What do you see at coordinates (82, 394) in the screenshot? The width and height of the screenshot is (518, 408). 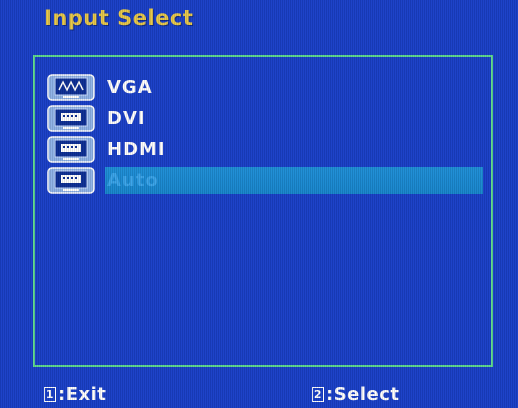 I see `exit-label: :Exit` at bounding box center [82, 394].